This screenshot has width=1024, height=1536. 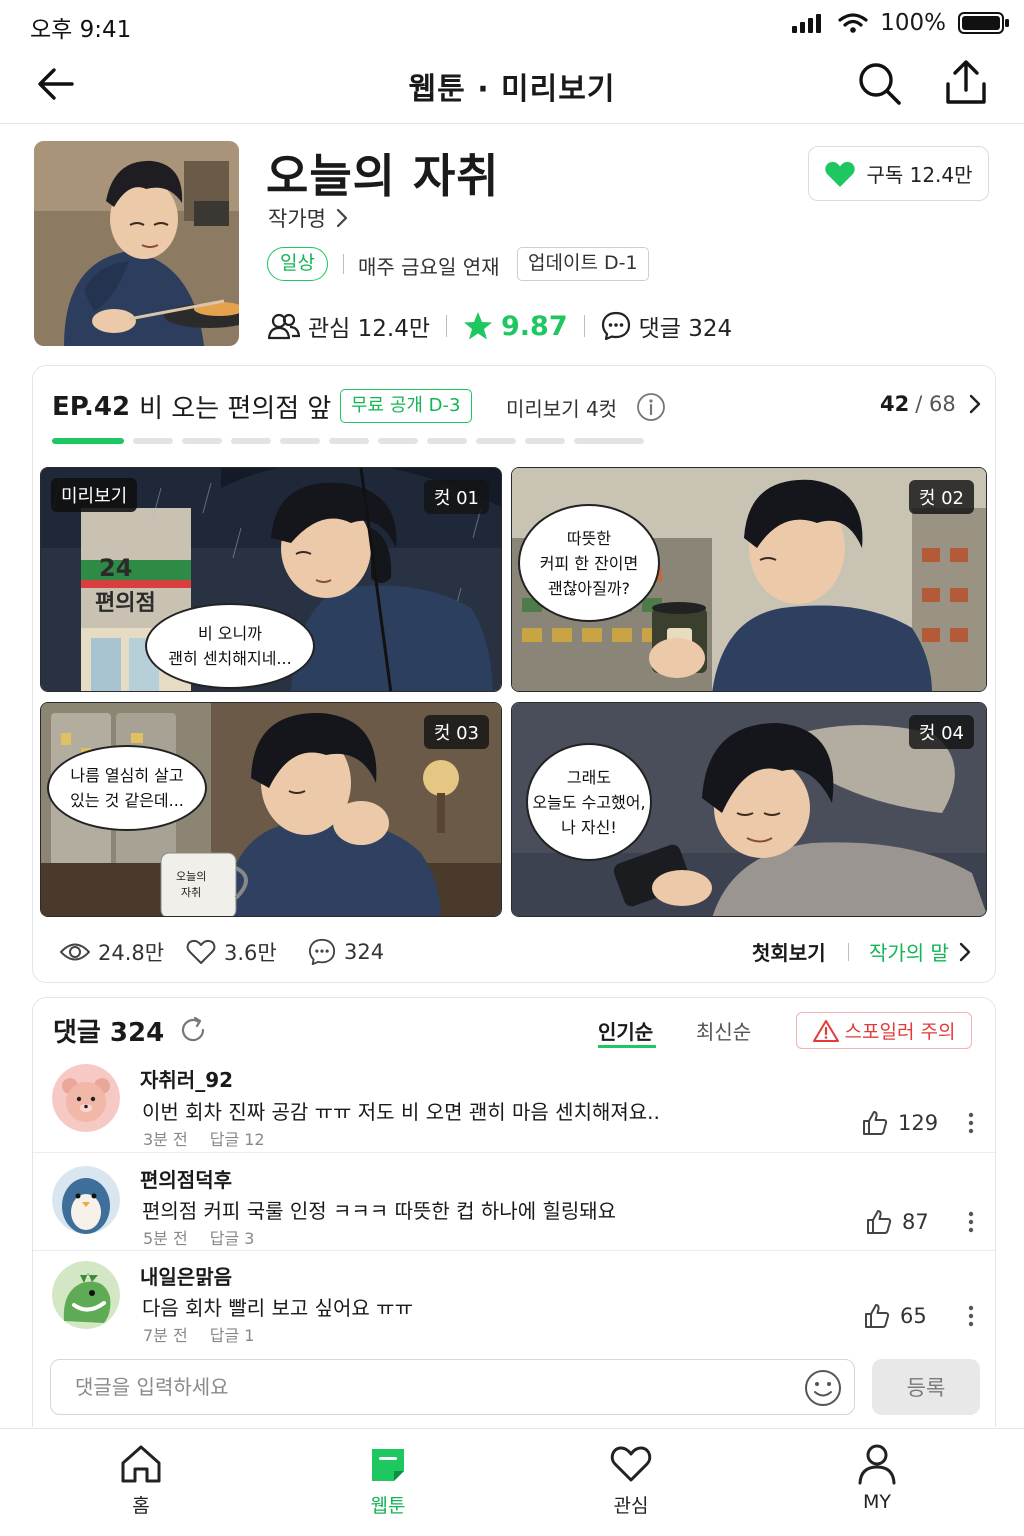 What do you see at coordinates (186, 1078) in the screenshot?
I see `comment-username: 자취러_92` at bounding box center [186, 1078].